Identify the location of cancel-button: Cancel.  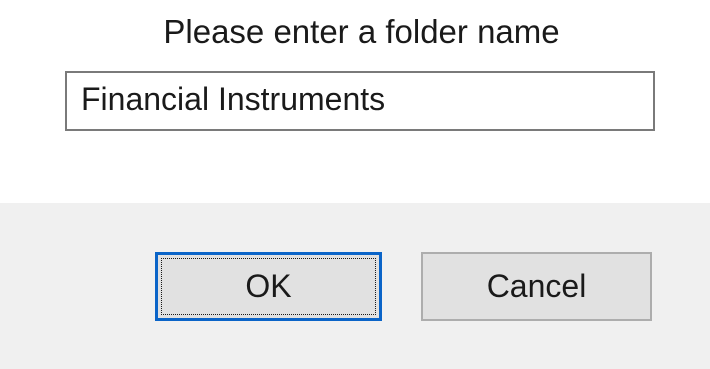
(536, 286).